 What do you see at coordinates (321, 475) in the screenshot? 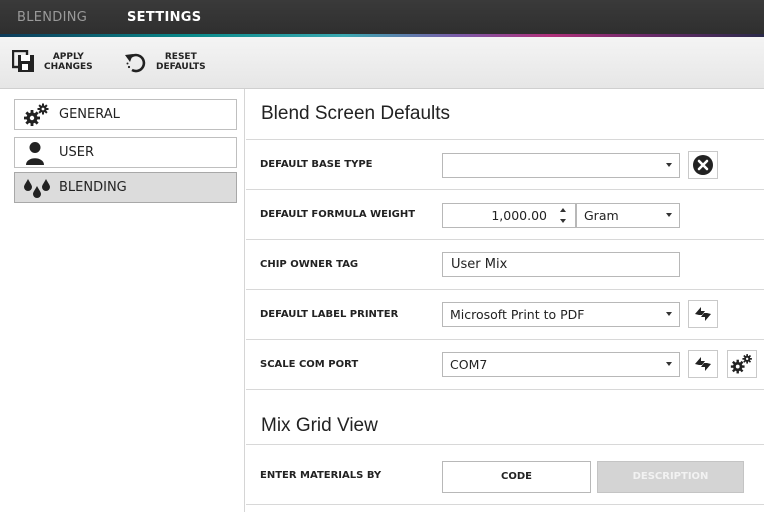
I see `enter-materials-label: ENTER MATERIALS BY` at bounding box center [321, 475].